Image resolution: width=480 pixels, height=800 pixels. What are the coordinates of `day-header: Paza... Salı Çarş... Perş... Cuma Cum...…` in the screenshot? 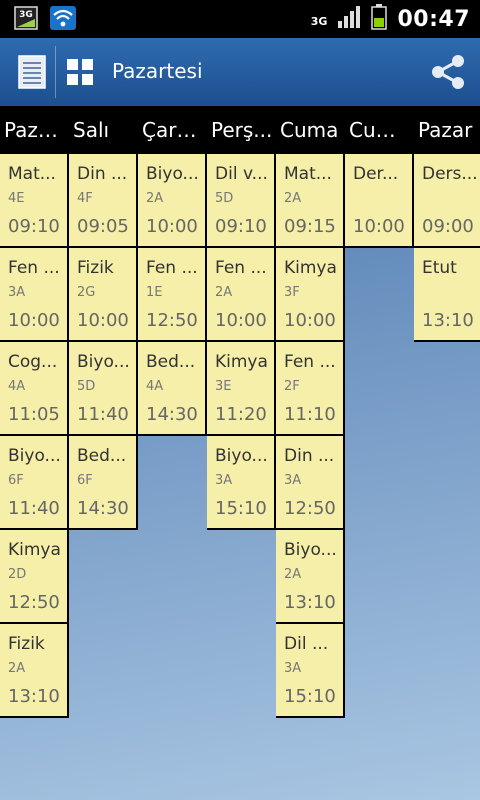 It's located at (240, 130).